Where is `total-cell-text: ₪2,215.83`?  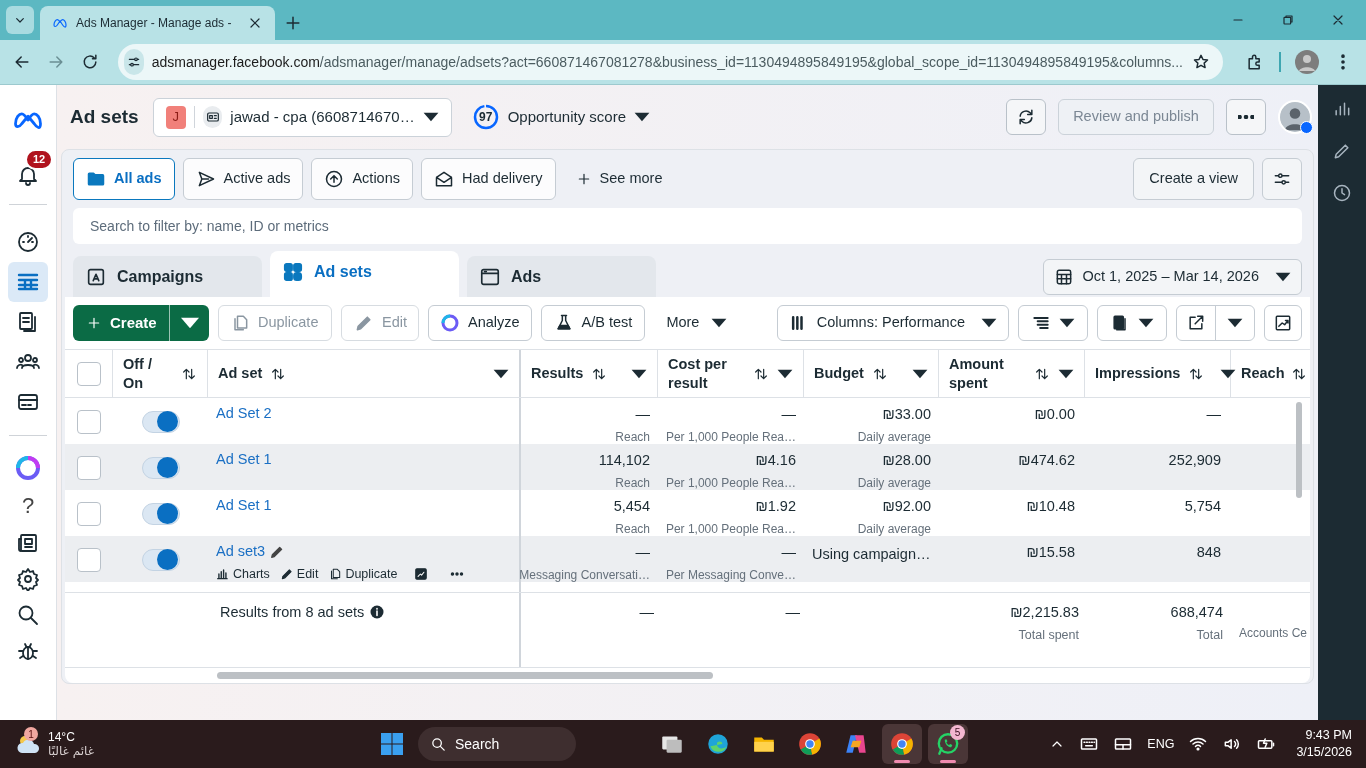
total-cell-text: ₪2,215.83 is located at coordinates (1044, 612).